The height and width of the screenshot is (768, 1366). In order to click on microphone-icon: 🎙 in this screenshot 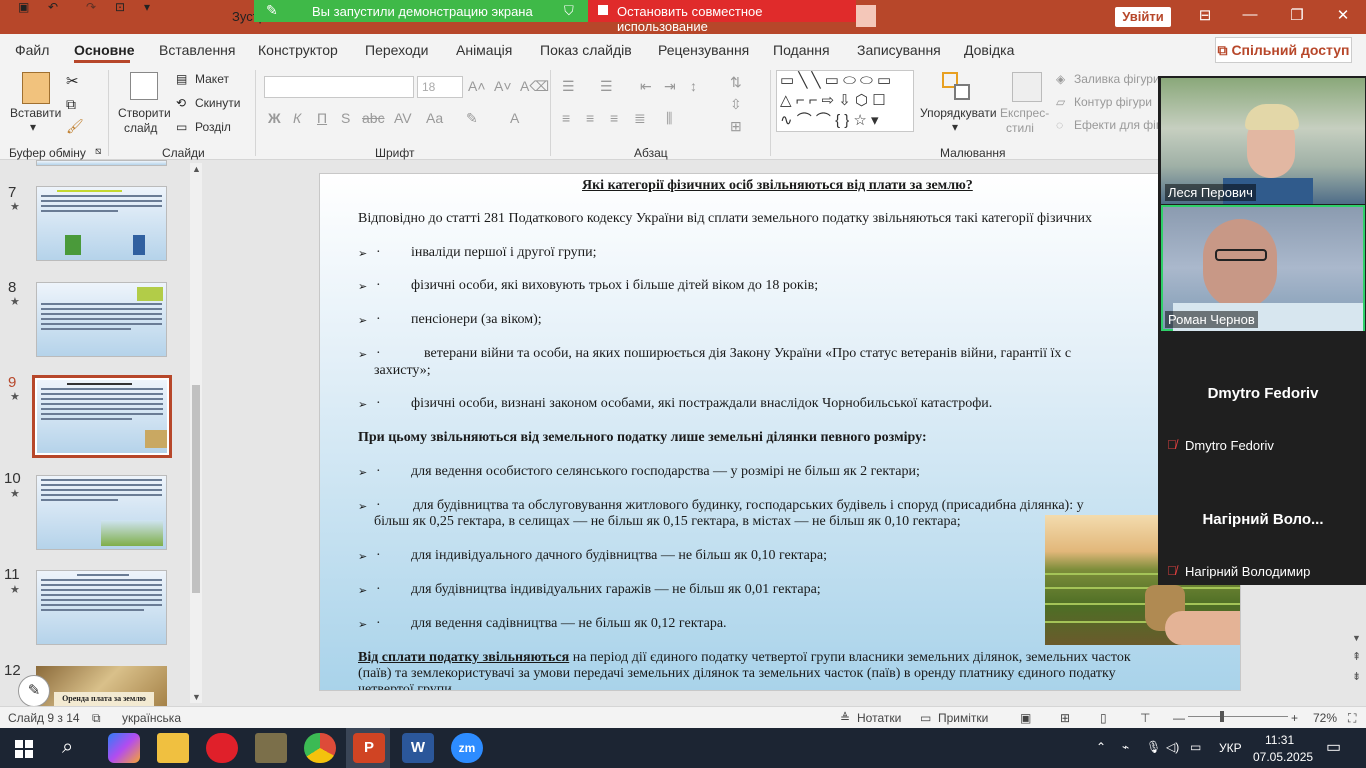, I will do `click(1153, 747)`.